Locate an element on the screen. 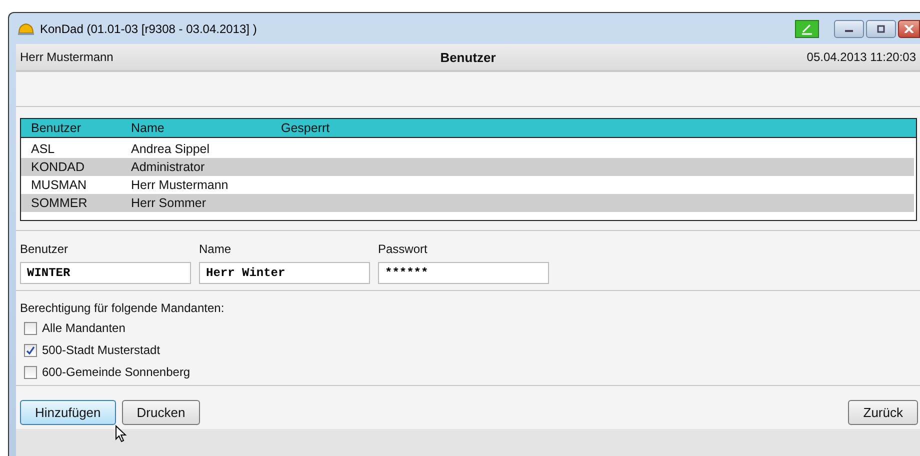 The image size is (920, 456). date-time: 05.04.2013 11:20:03 is located at coordinates (861, 57).